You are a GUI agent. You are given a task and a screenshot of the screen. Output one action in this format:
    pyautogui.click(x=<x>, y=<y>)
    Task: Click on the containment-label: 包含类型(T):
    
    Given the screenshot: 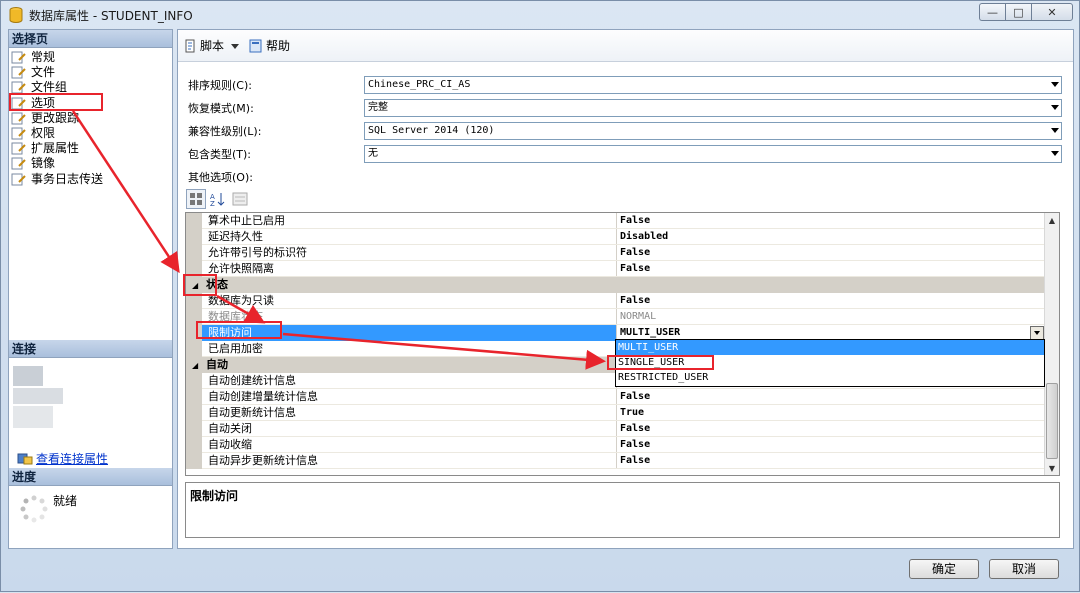 What is the action you would take?
    pyautogui.click(x=220, y=154)
    